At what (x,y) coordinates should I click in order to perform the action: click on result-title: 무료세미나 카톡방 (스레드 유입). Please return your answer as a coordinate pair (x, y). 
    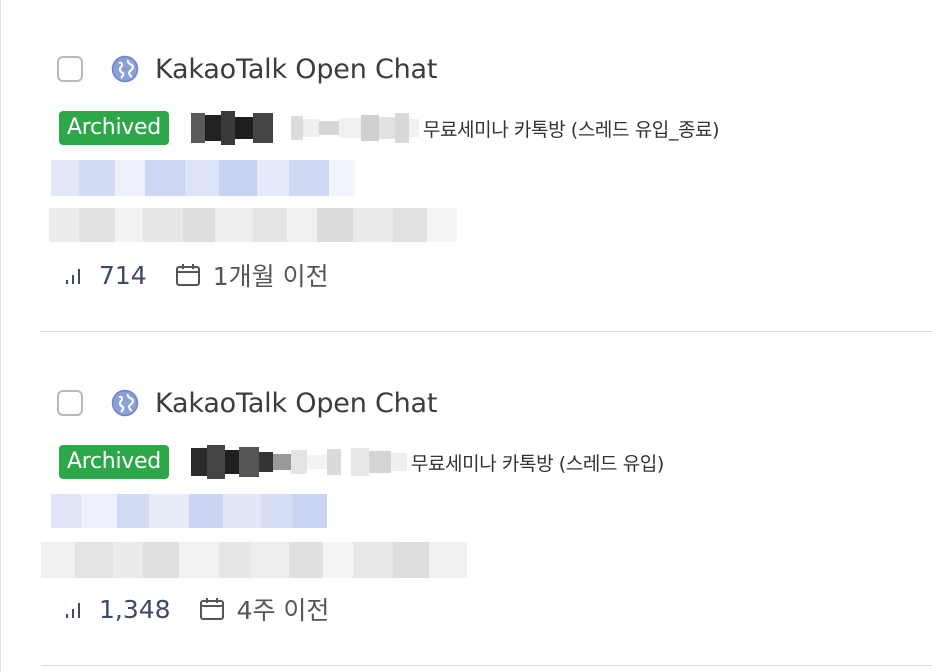
    Looking at the image, I should click on (537, 462).